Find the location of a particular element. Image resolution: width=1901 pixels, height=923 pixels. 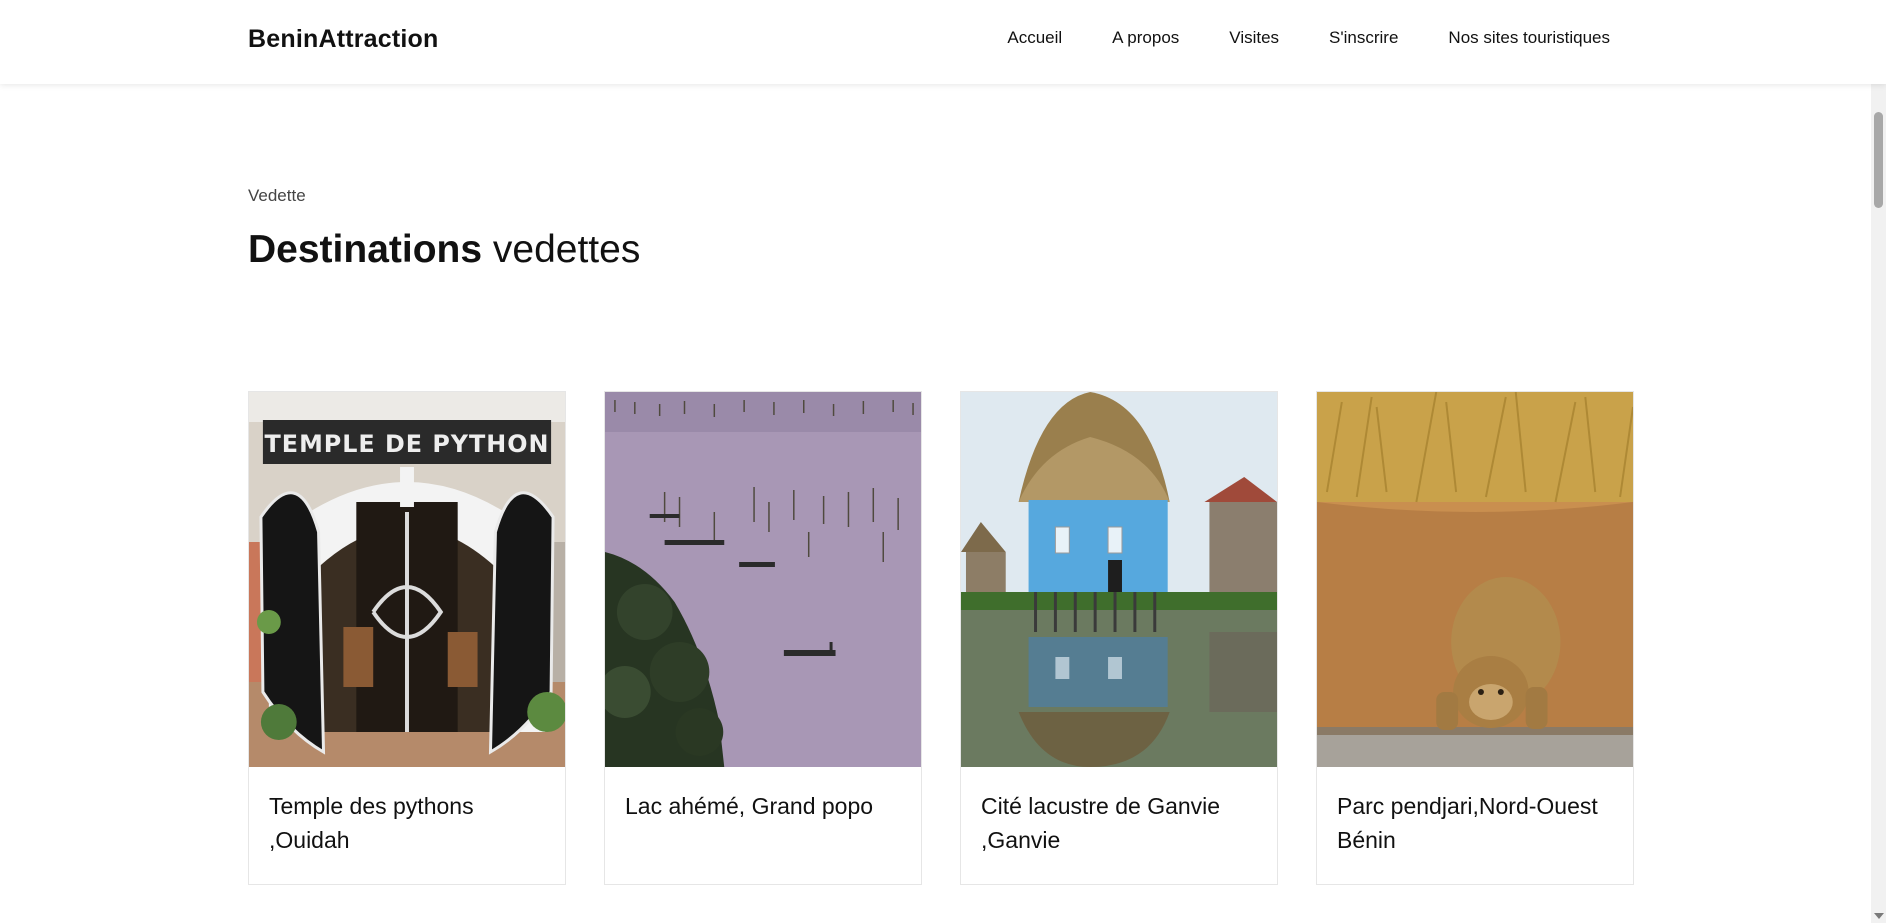

card-title: Temple des pythons ,Ouidah is located at coordinates (407, 812).